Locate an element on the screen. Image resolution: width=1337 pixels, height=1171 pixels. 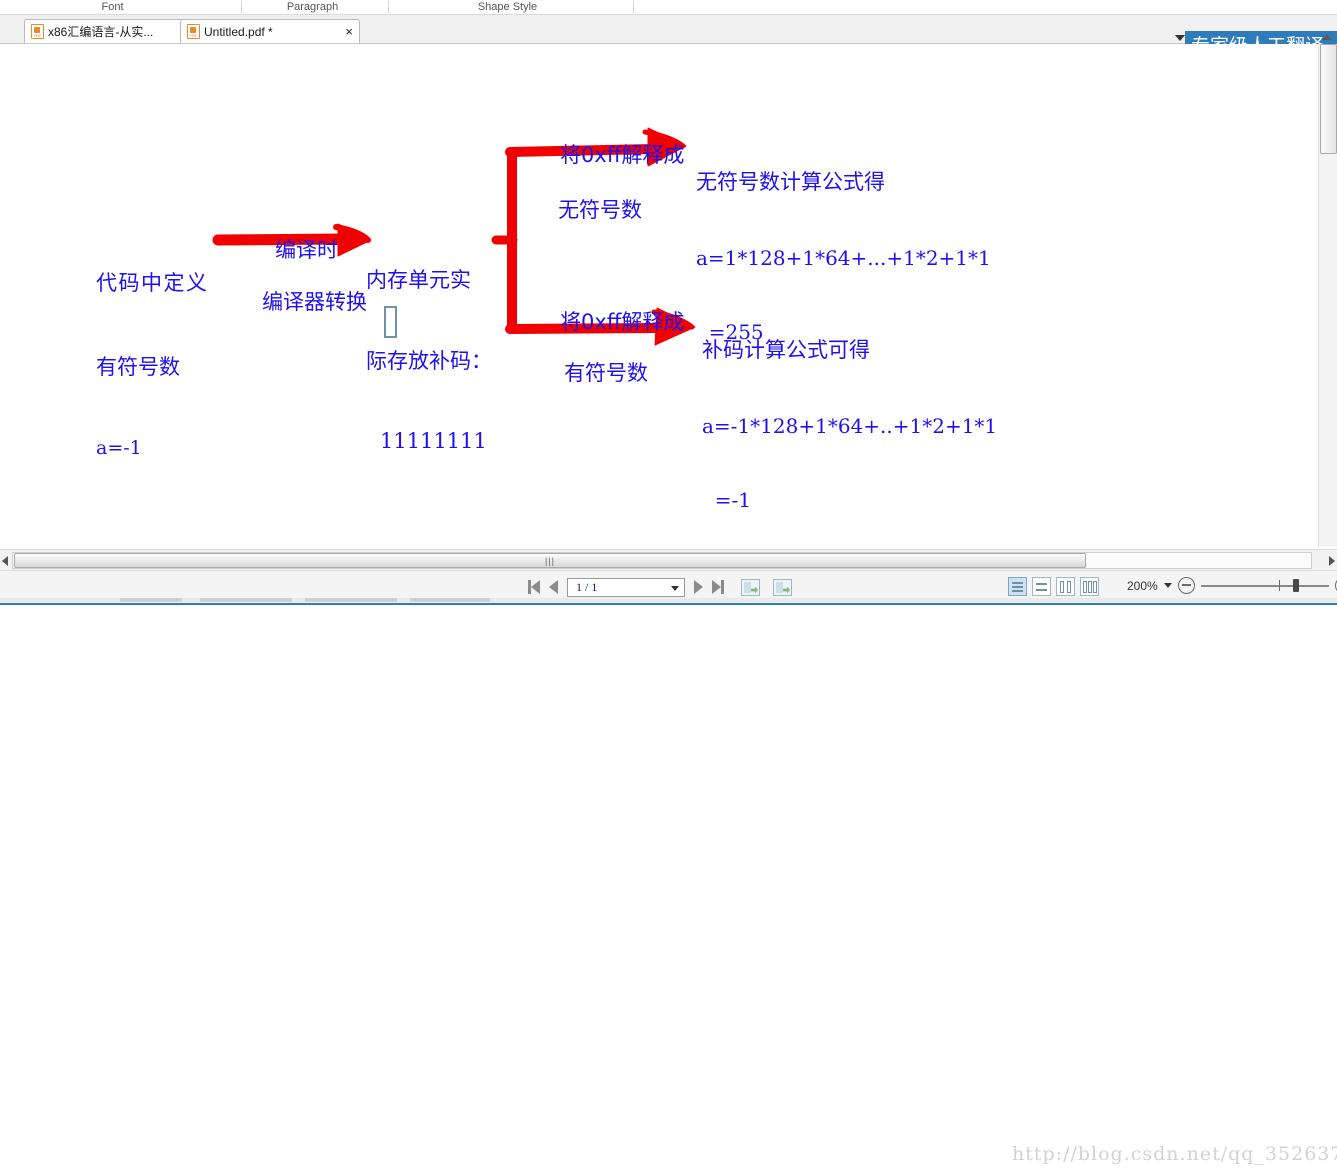
two-page-scroll-view-button is located at coordinates (1089, 586).